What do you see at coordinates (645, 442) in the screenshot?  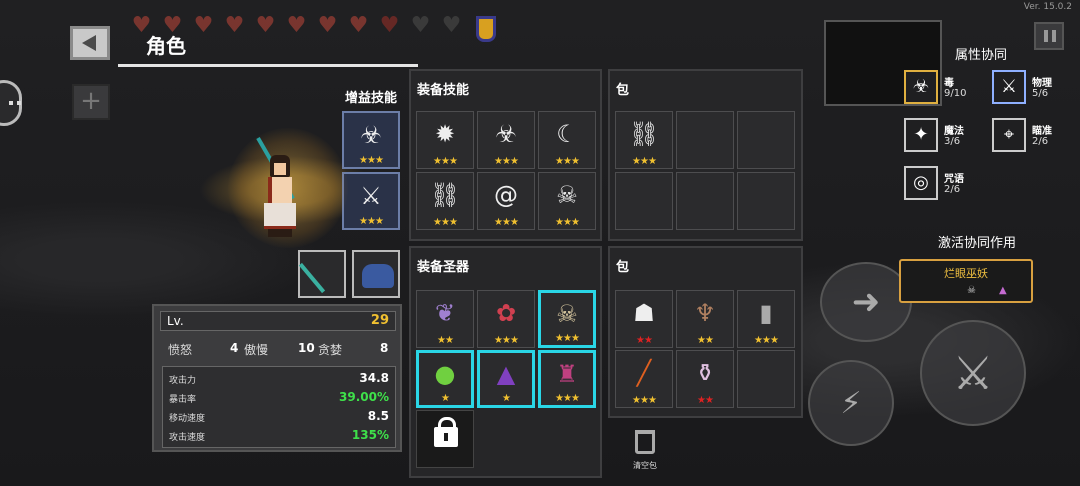 I see `trash-icon` at bounding box center [645, 442].